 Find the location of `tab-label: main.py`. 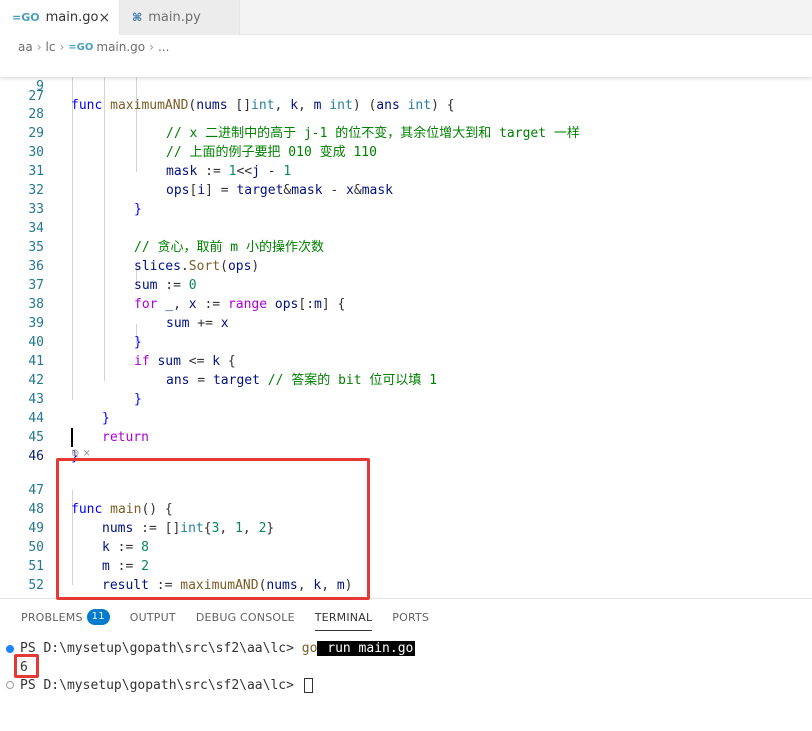

tab-label: main.py is located at coordinates (174, 17).